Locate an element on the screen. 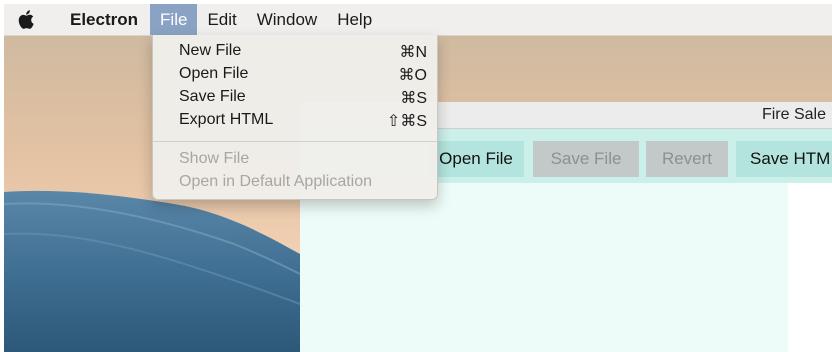  menu-item-shortcut: ⌘N is located at coordinates (413, 52).